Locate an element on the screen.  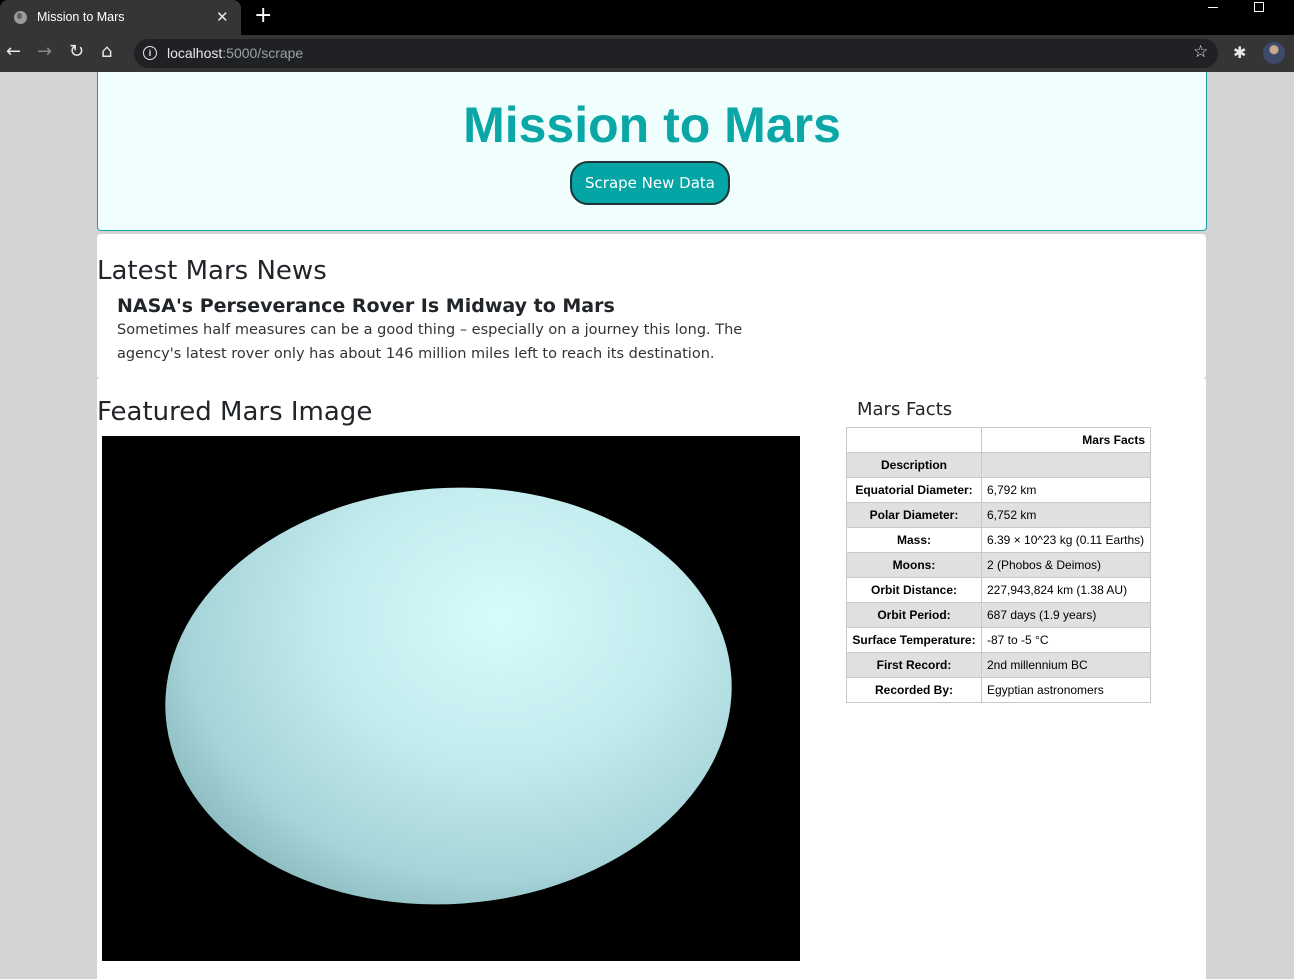
home-icon: ⌂ is located at coordinates (106, 52).